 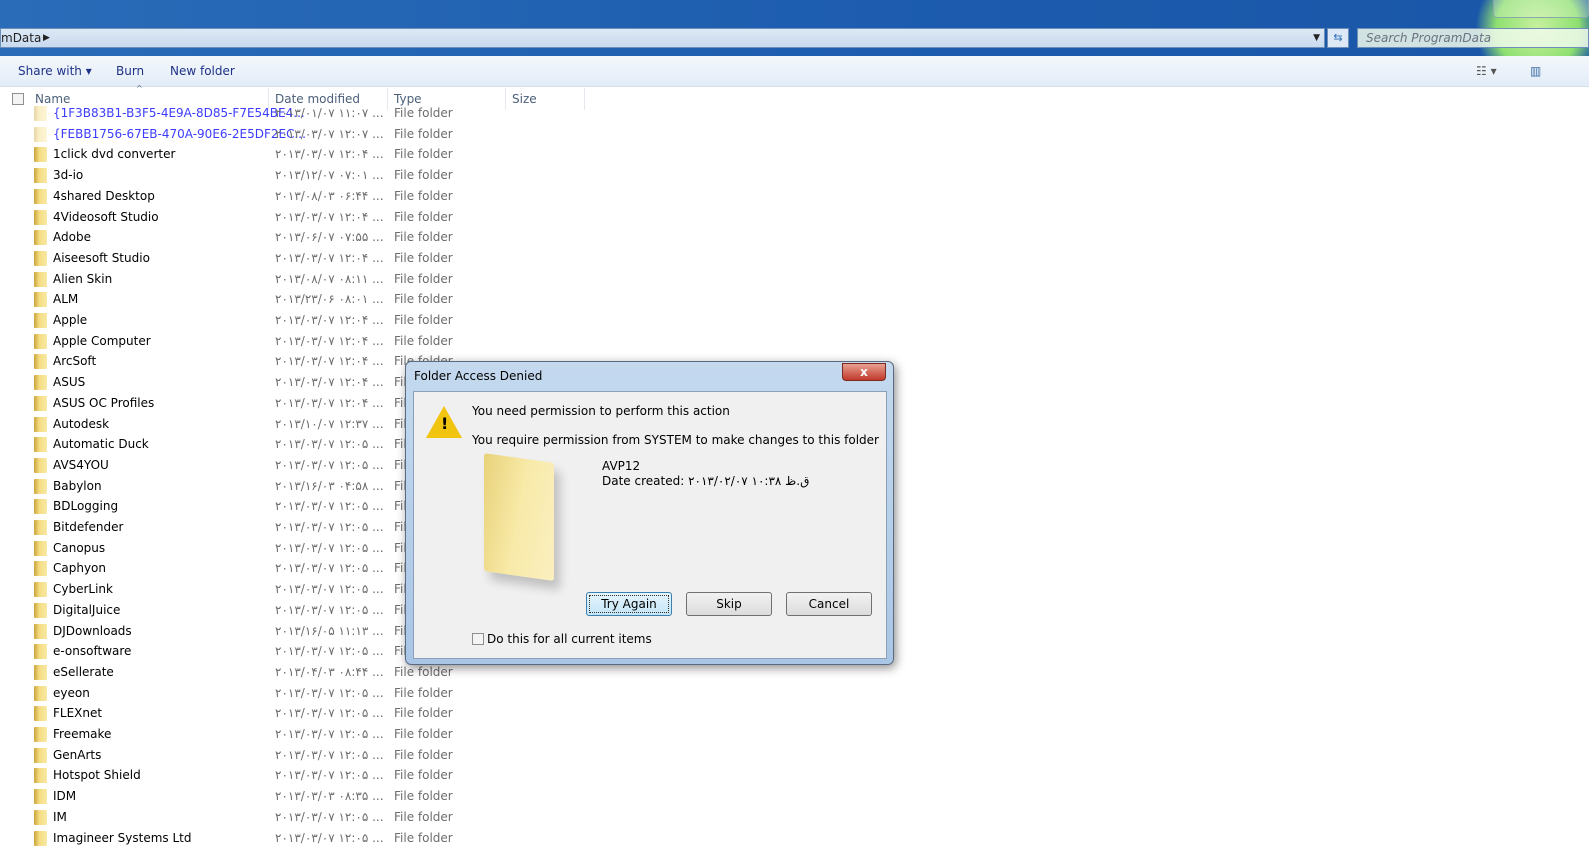 What do you see at coordinates (66, 299) in the screenshot?
I see `file-name: ALM` at bounding box center [66, 299].